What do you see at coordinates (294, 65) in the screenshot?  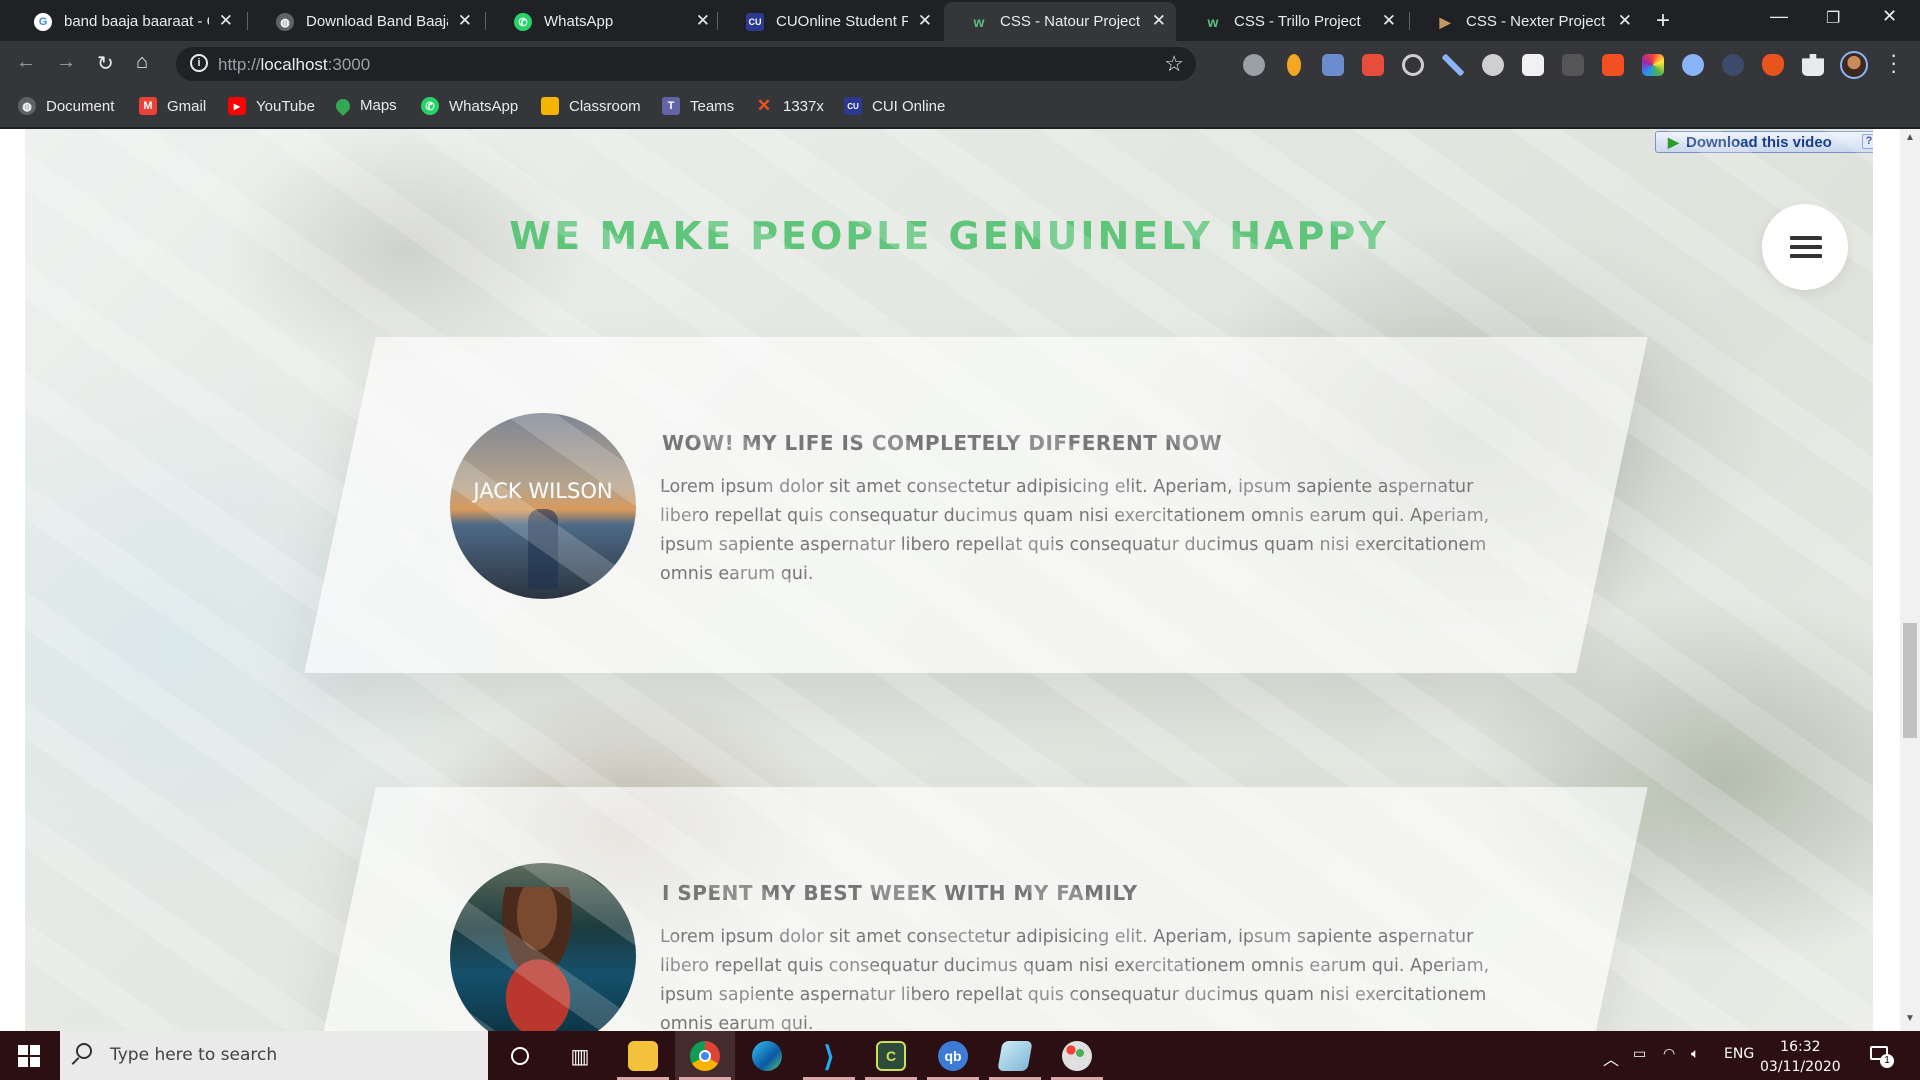 I see `url-text: http://localhost:3000` at bounding box center [294, 65].